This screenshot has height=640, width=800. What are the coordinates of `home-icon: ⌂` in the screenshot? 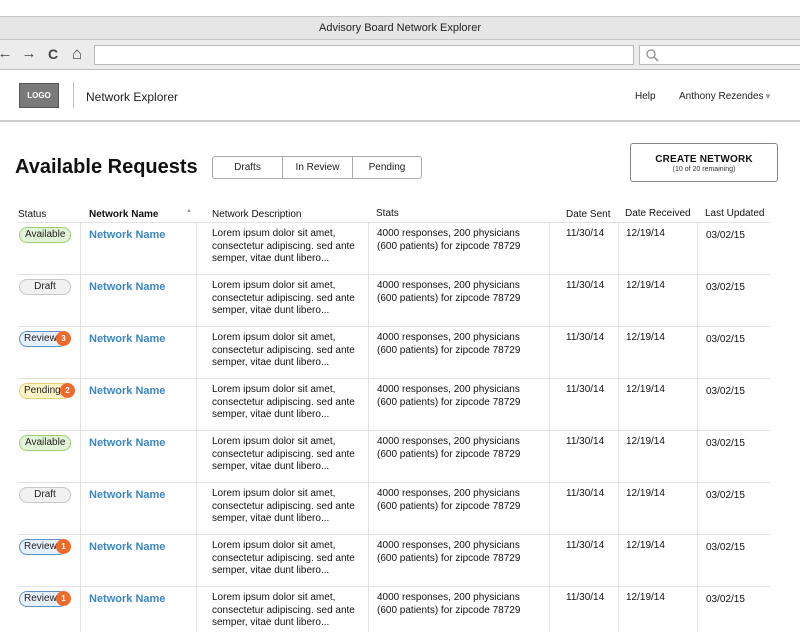 It's located at (77, 54).